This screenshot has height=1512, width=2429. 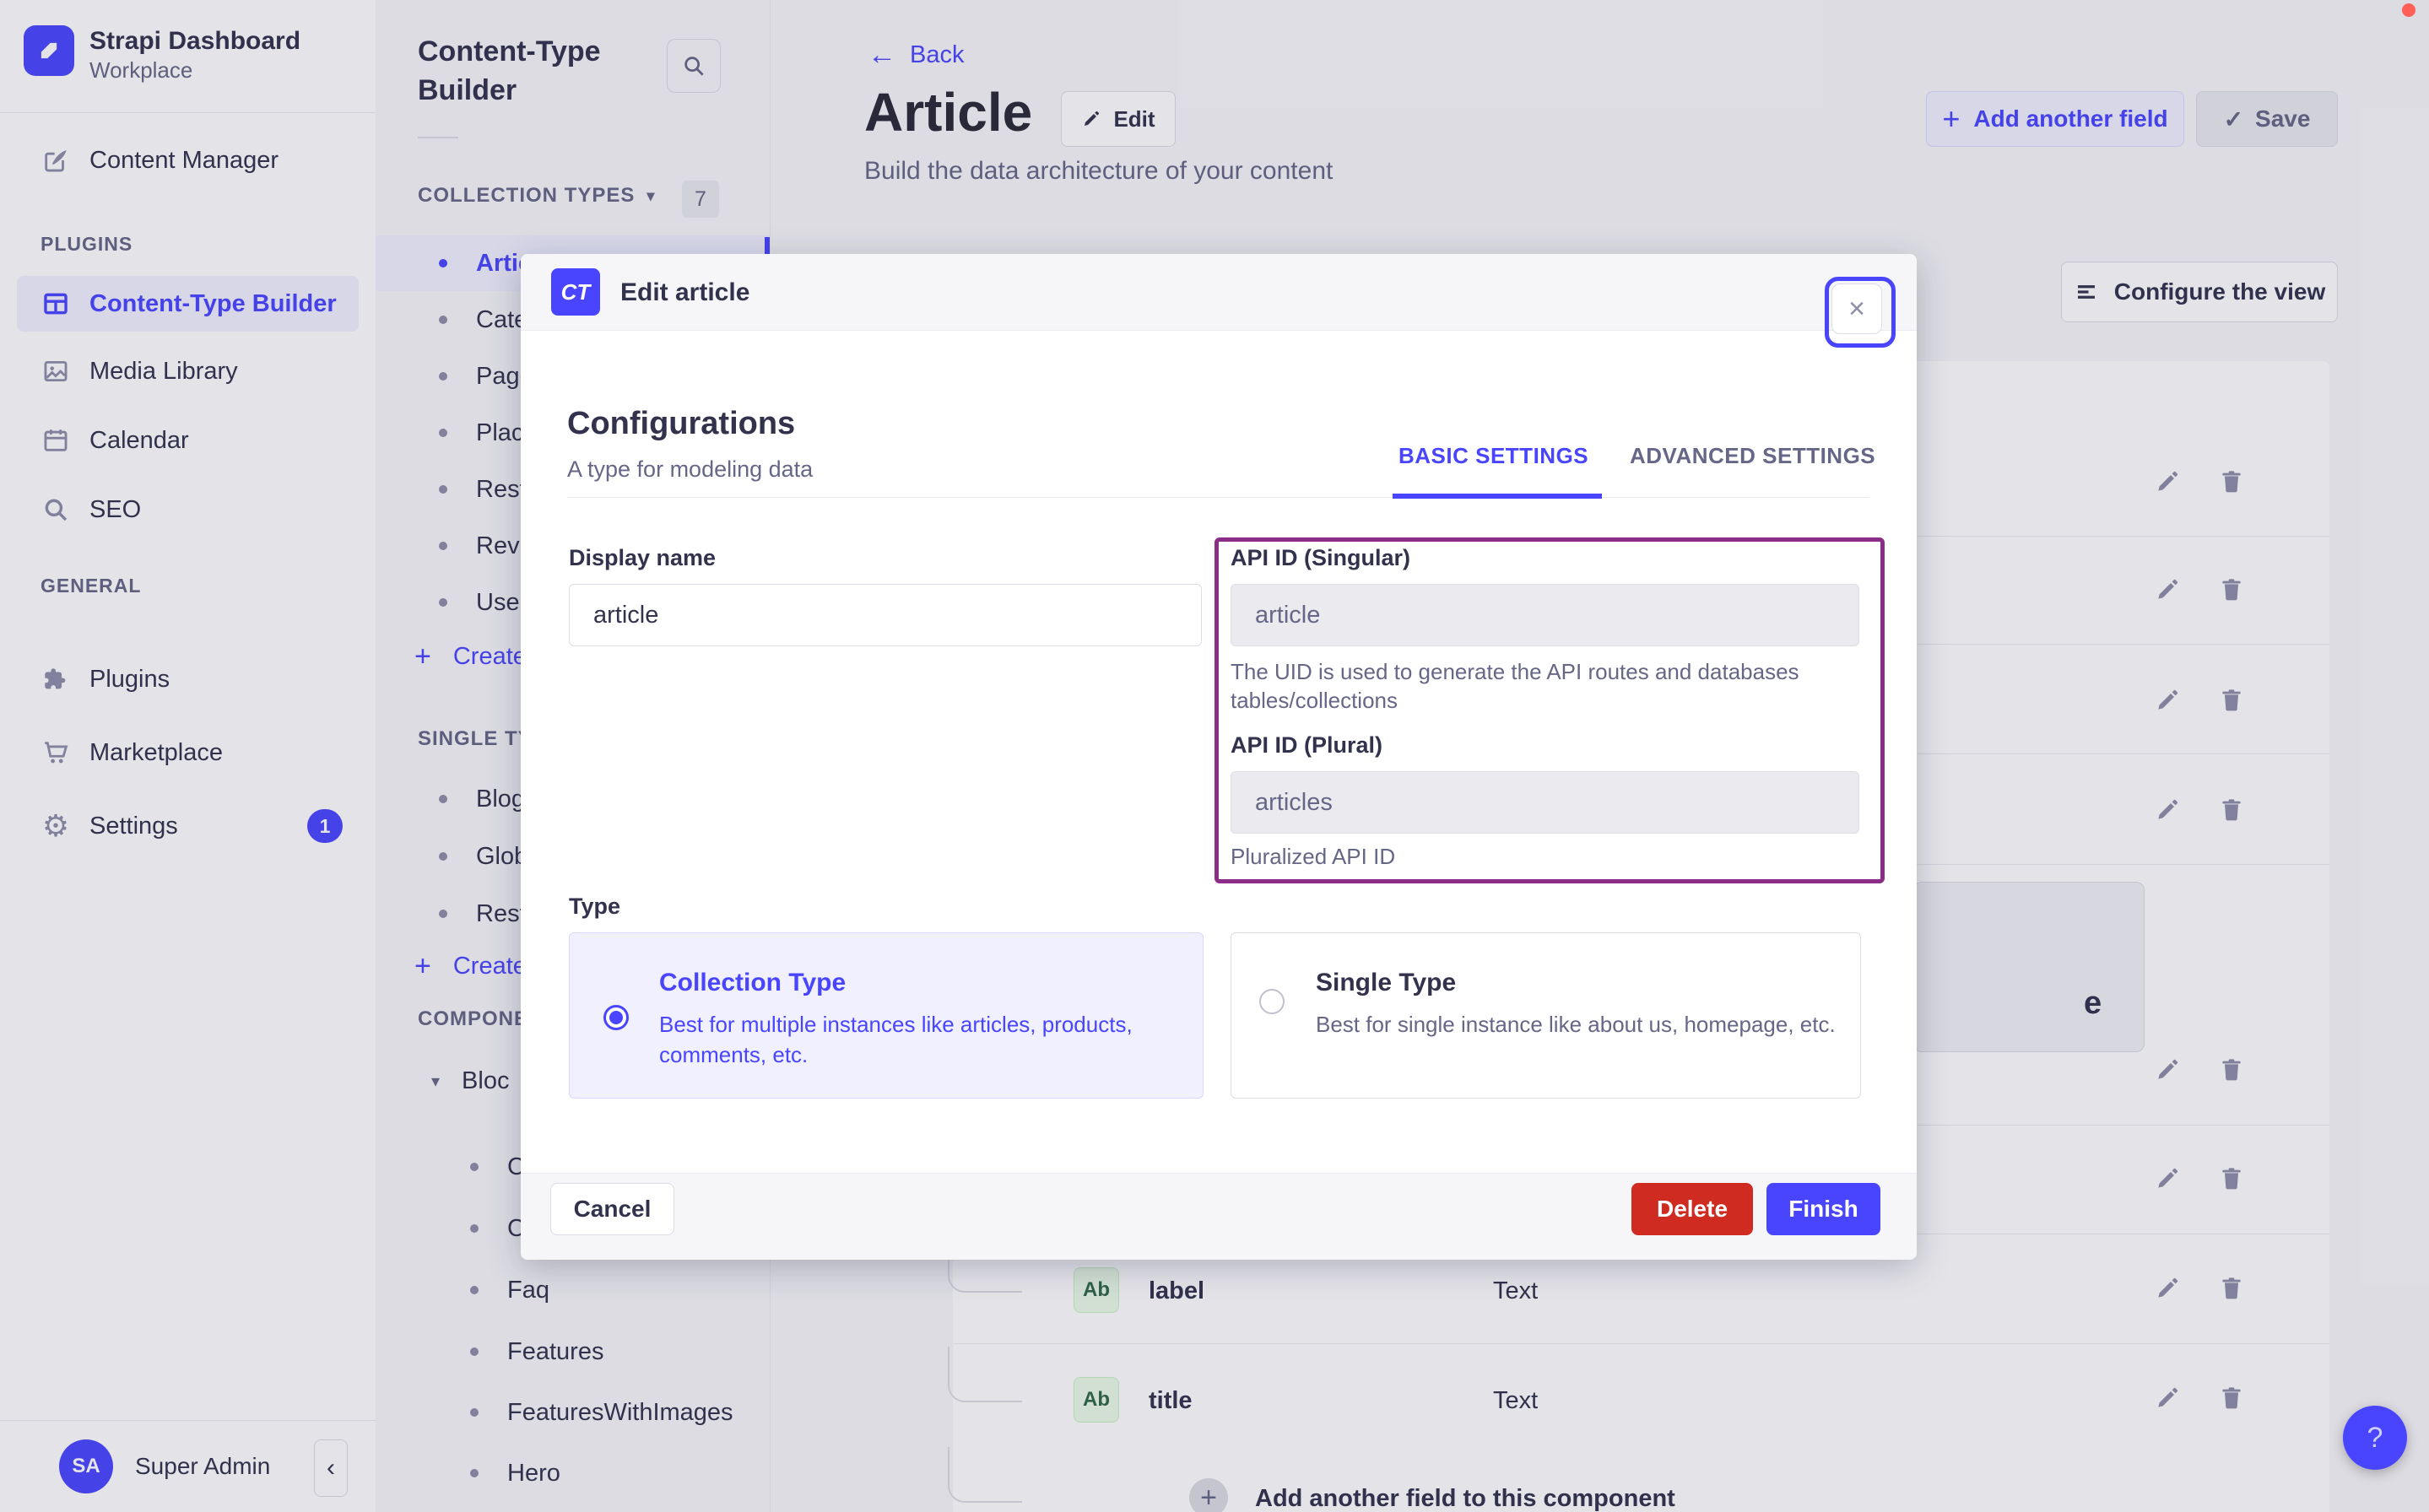 What do you see at coordinates (1545, 802) in the screenshot?
I see `api-id-plural-input` at bounding box center [1545, 802].